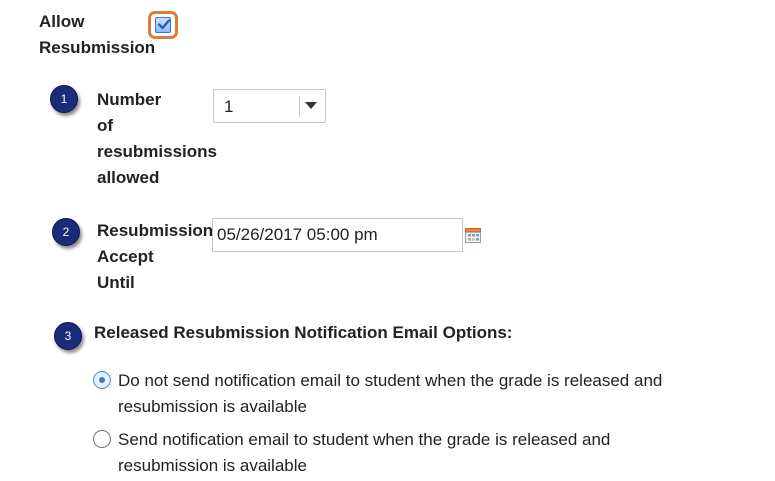 Image resolution: width=775 pixels, height=481 pixels. I want to click on accept-until-label-line: Until, so click(116, 282).